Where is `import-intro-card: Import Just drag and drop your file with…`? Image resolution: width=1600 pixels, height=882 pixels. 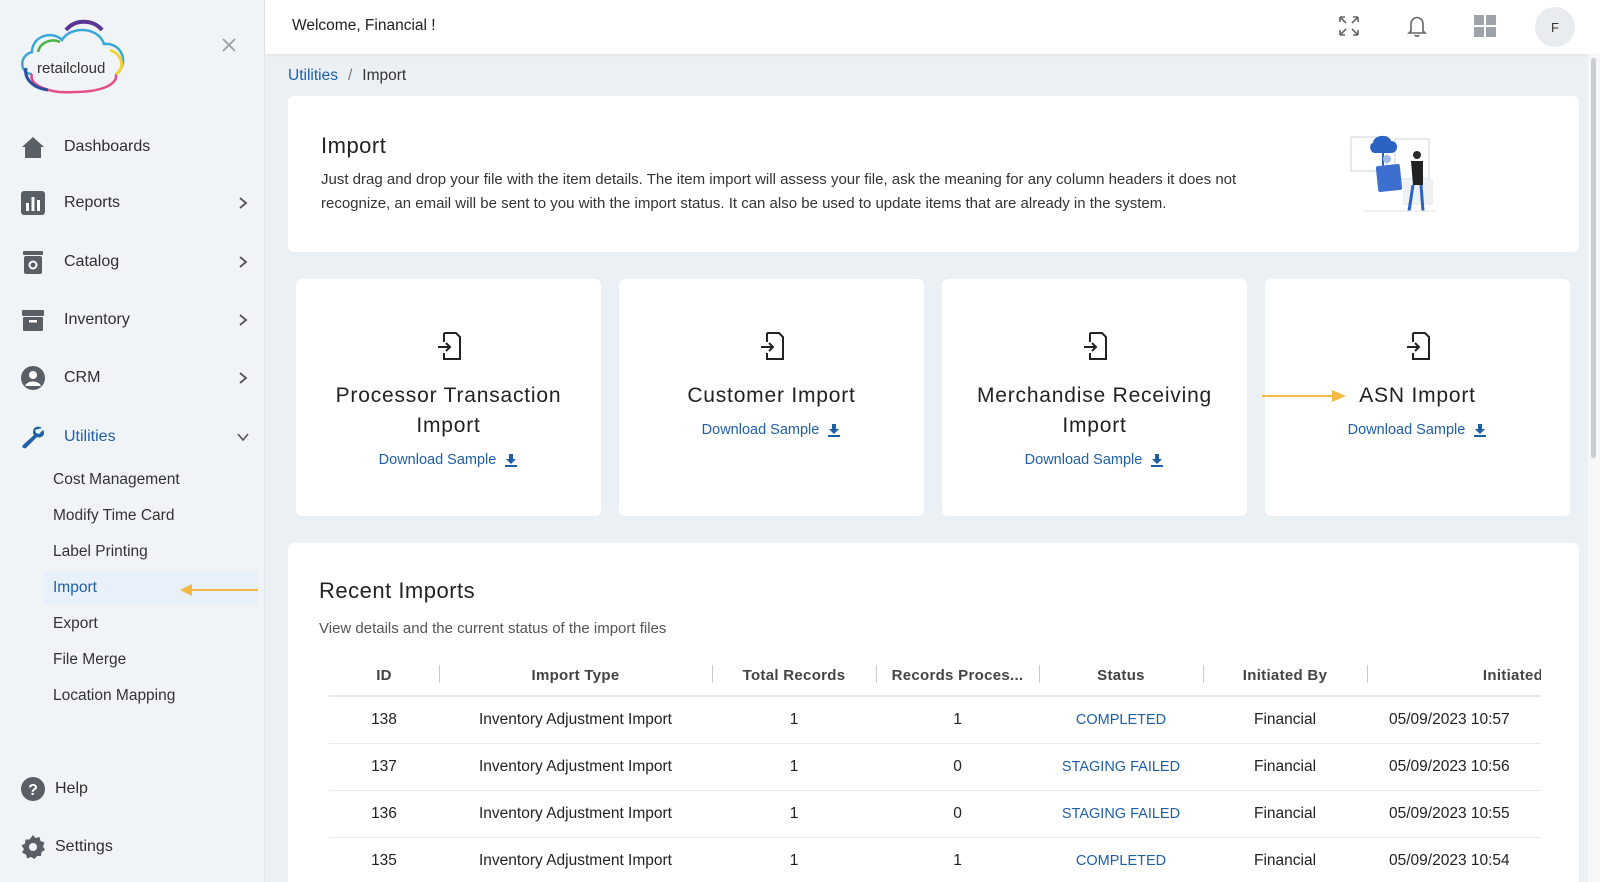
import-intro-card: Import Just drag and drop your file with… is located at coordinates (933, 174).